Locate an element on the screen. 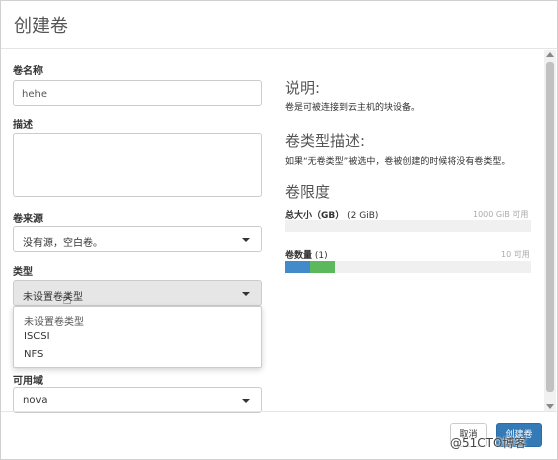 The width and height of the screenshot is (558, 460). volume-count-available: 10 可用 is located at coordinates (515, 254).